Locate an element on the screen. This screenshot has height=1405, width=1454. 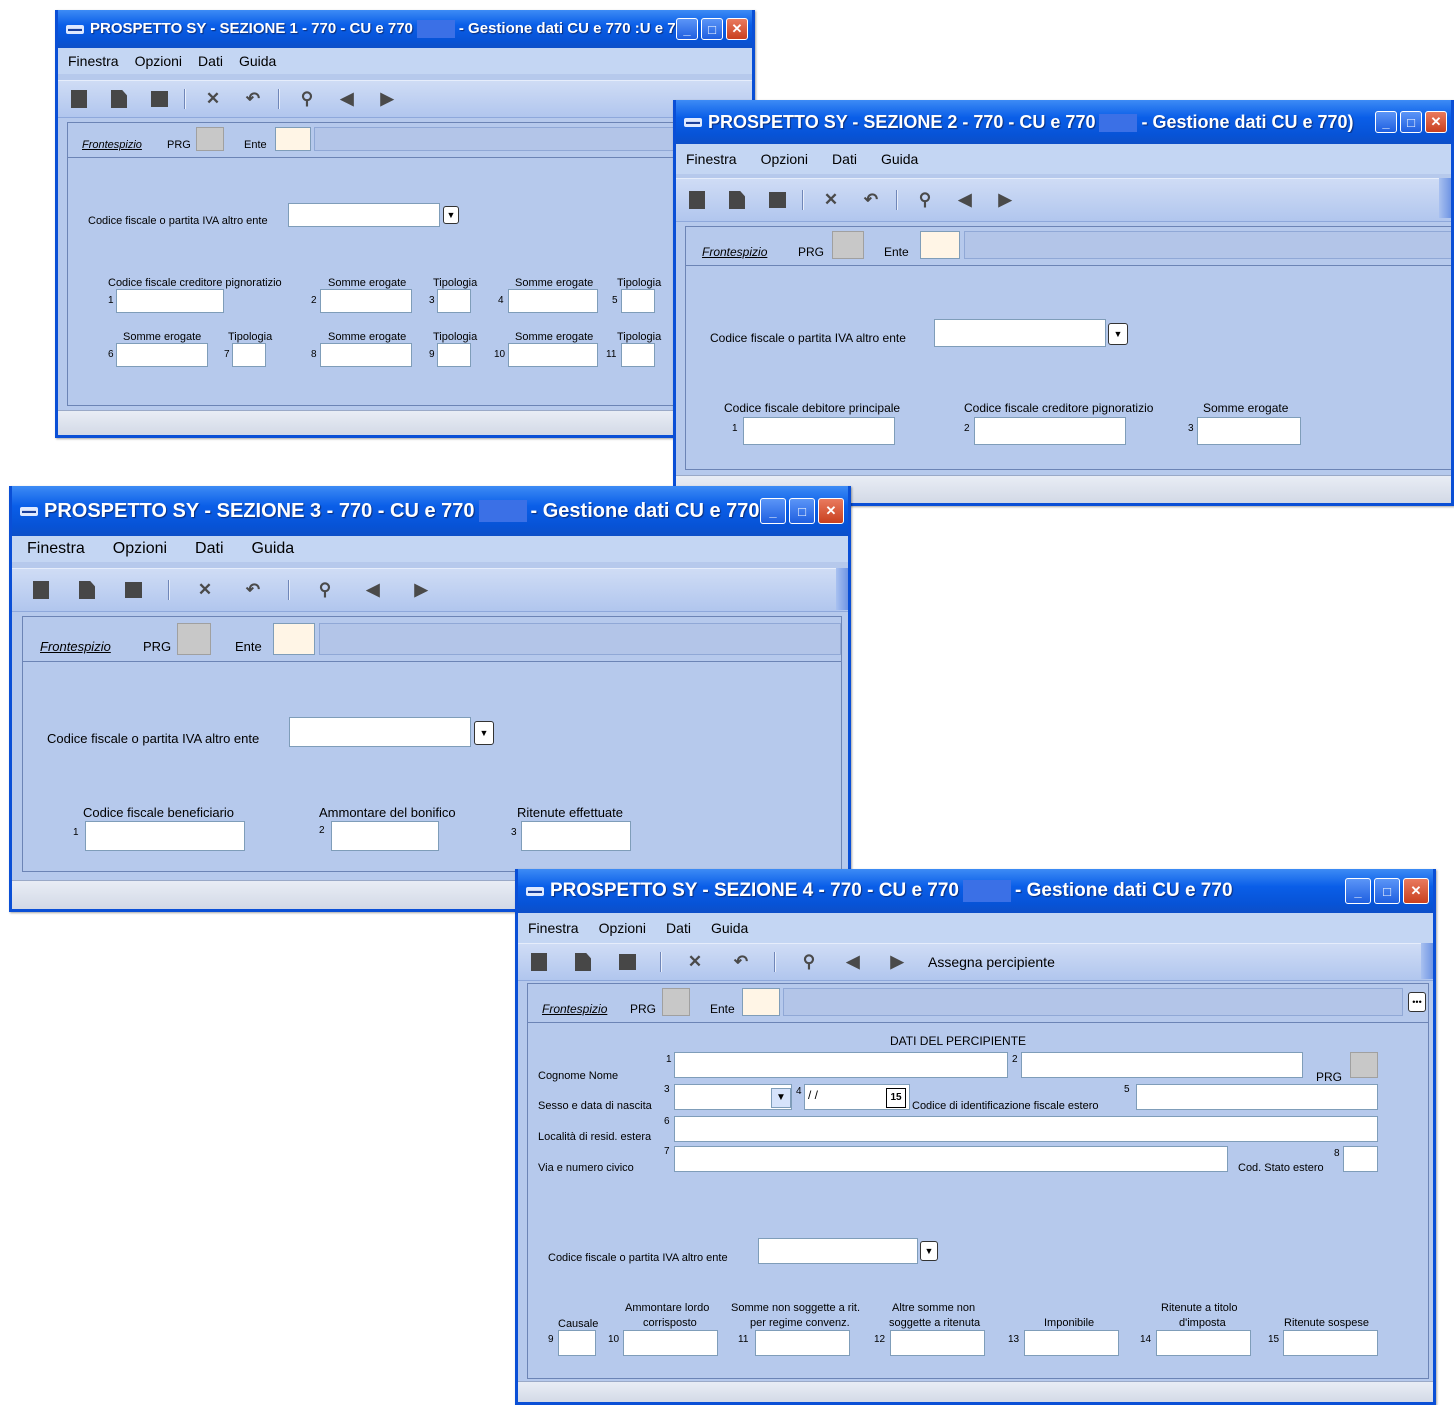
ritenute-sospese-input is located at coordinates (1330, 1343).